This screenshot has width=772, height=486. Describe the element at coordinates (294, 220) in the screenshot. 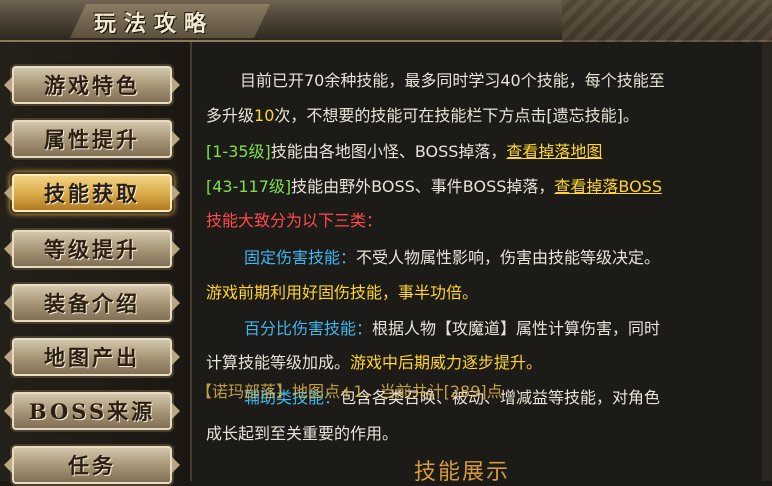

I see `categories-heading: 技能大致分为以下三类：` at that location.